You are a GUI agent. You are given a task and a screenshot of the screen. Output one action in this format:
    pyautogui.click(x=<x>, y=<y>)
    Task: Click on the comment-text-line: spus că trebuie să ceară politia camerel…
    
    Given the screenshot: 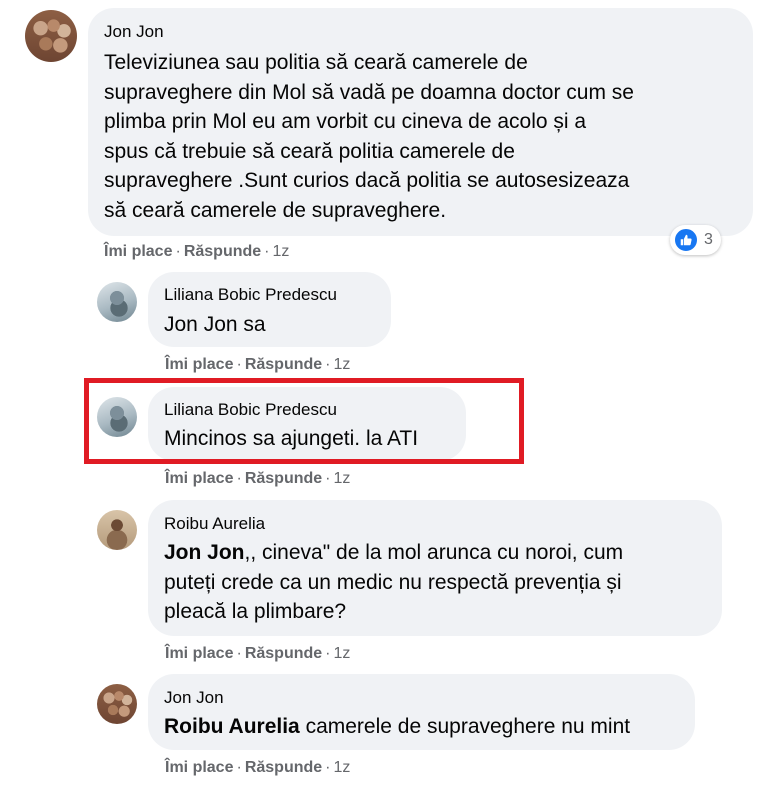 What is the action you would take?
    pyautogui.click(x=309, y=151)
    